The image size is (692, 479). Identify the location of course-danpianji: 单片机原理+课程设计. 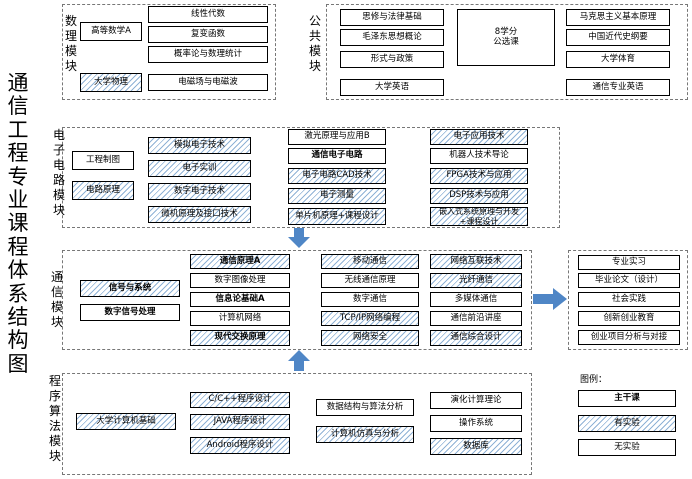
(337, 216).